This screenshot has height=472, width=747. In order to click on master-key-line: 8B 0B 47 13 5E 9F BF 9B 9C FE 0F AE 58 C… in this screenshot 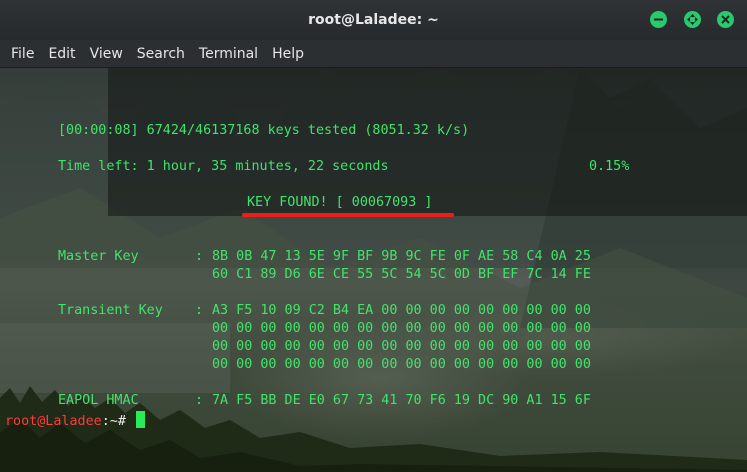, I will do `click(401, 256)`.